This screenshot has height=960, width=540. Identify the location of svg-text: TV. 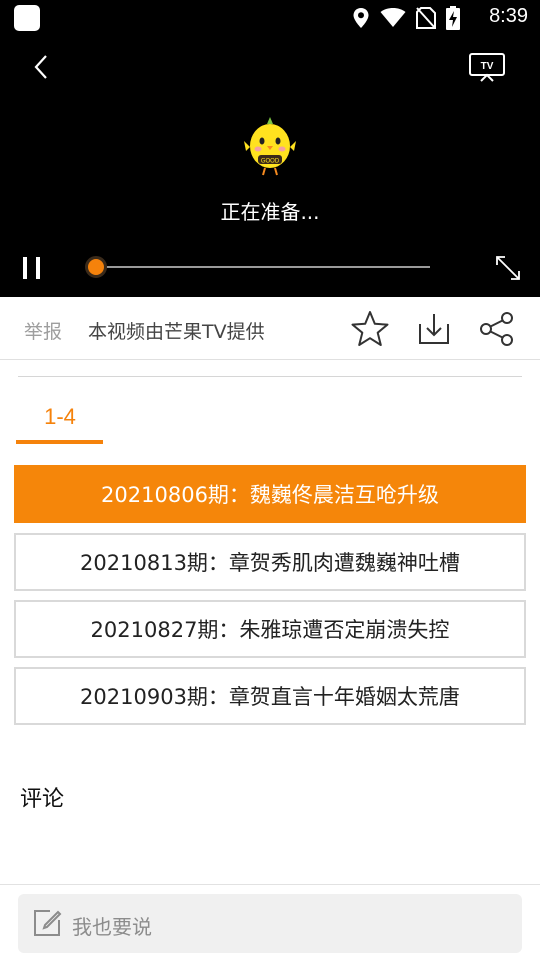
(487, 66).